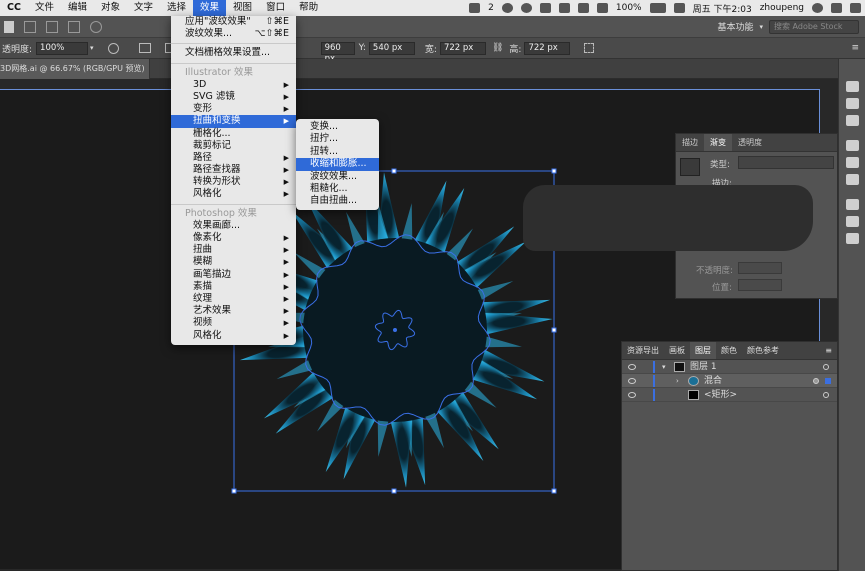 The image size is (865, 571). What do you see at coordinates (718, 142) in the screenshot?
I see `tab-gradient: 渐变` at bounding box center [718, 142].